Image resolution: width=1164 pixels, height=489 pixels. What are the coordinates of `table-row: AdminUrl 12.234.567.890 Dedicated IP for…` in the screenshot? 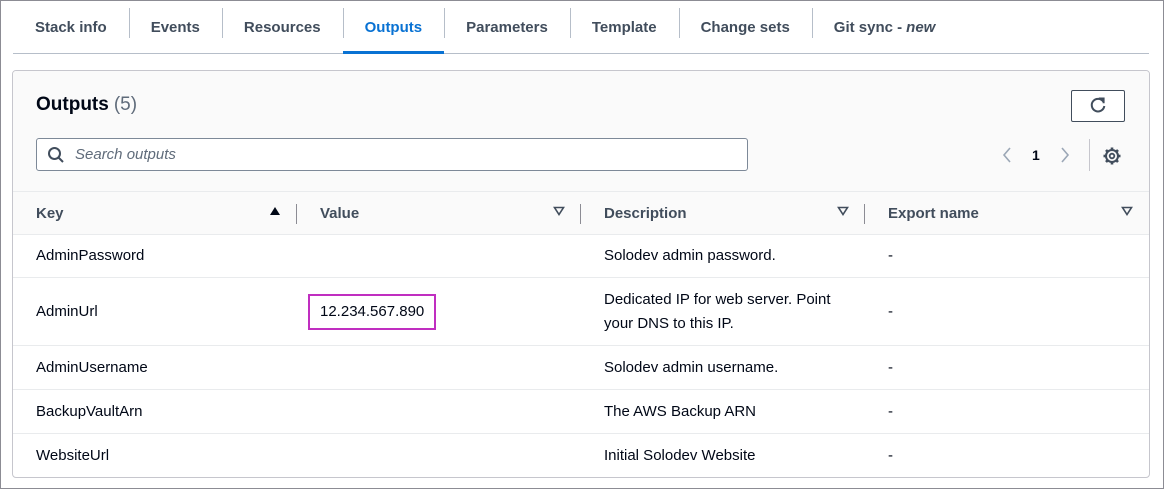 It's located at (581, 311).